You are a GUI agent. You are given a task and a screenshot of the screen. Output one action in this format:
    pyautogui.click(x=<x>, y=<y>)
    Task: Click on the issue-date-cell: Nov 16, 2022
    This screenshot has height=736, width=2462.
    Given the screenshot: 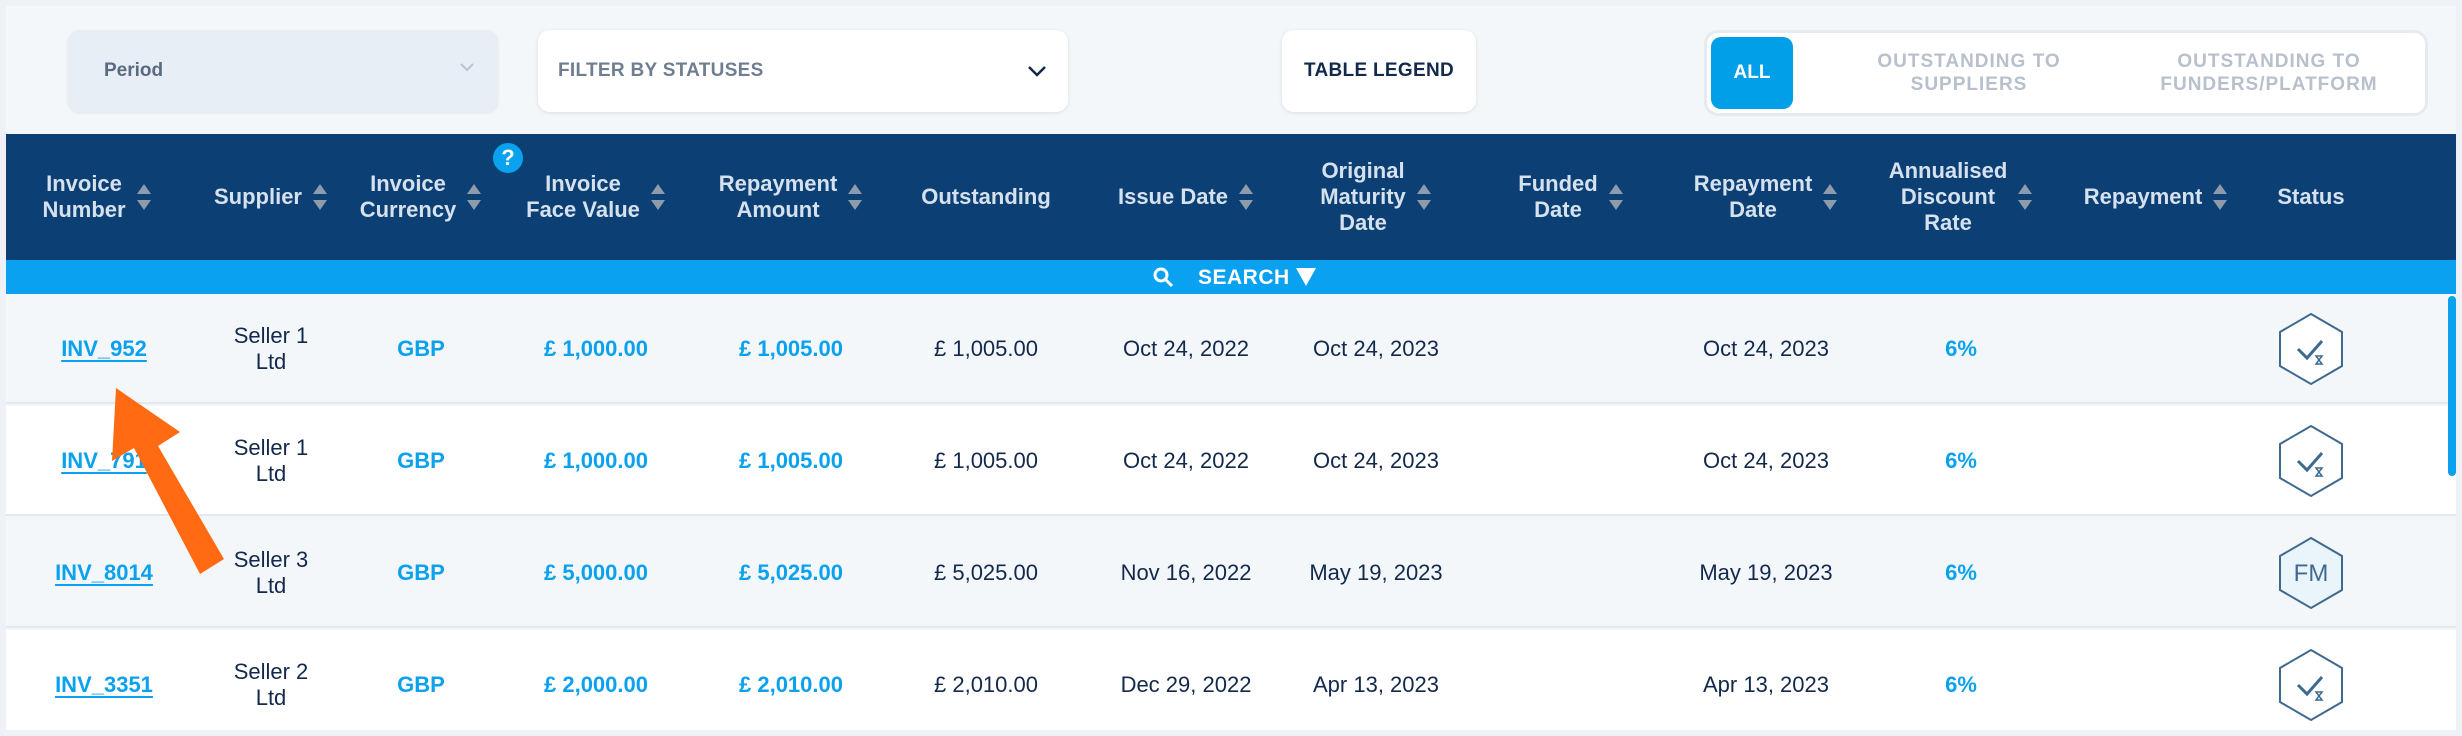 What is the action you would take?
    pyautogui.click(x=1186, y=572)
    